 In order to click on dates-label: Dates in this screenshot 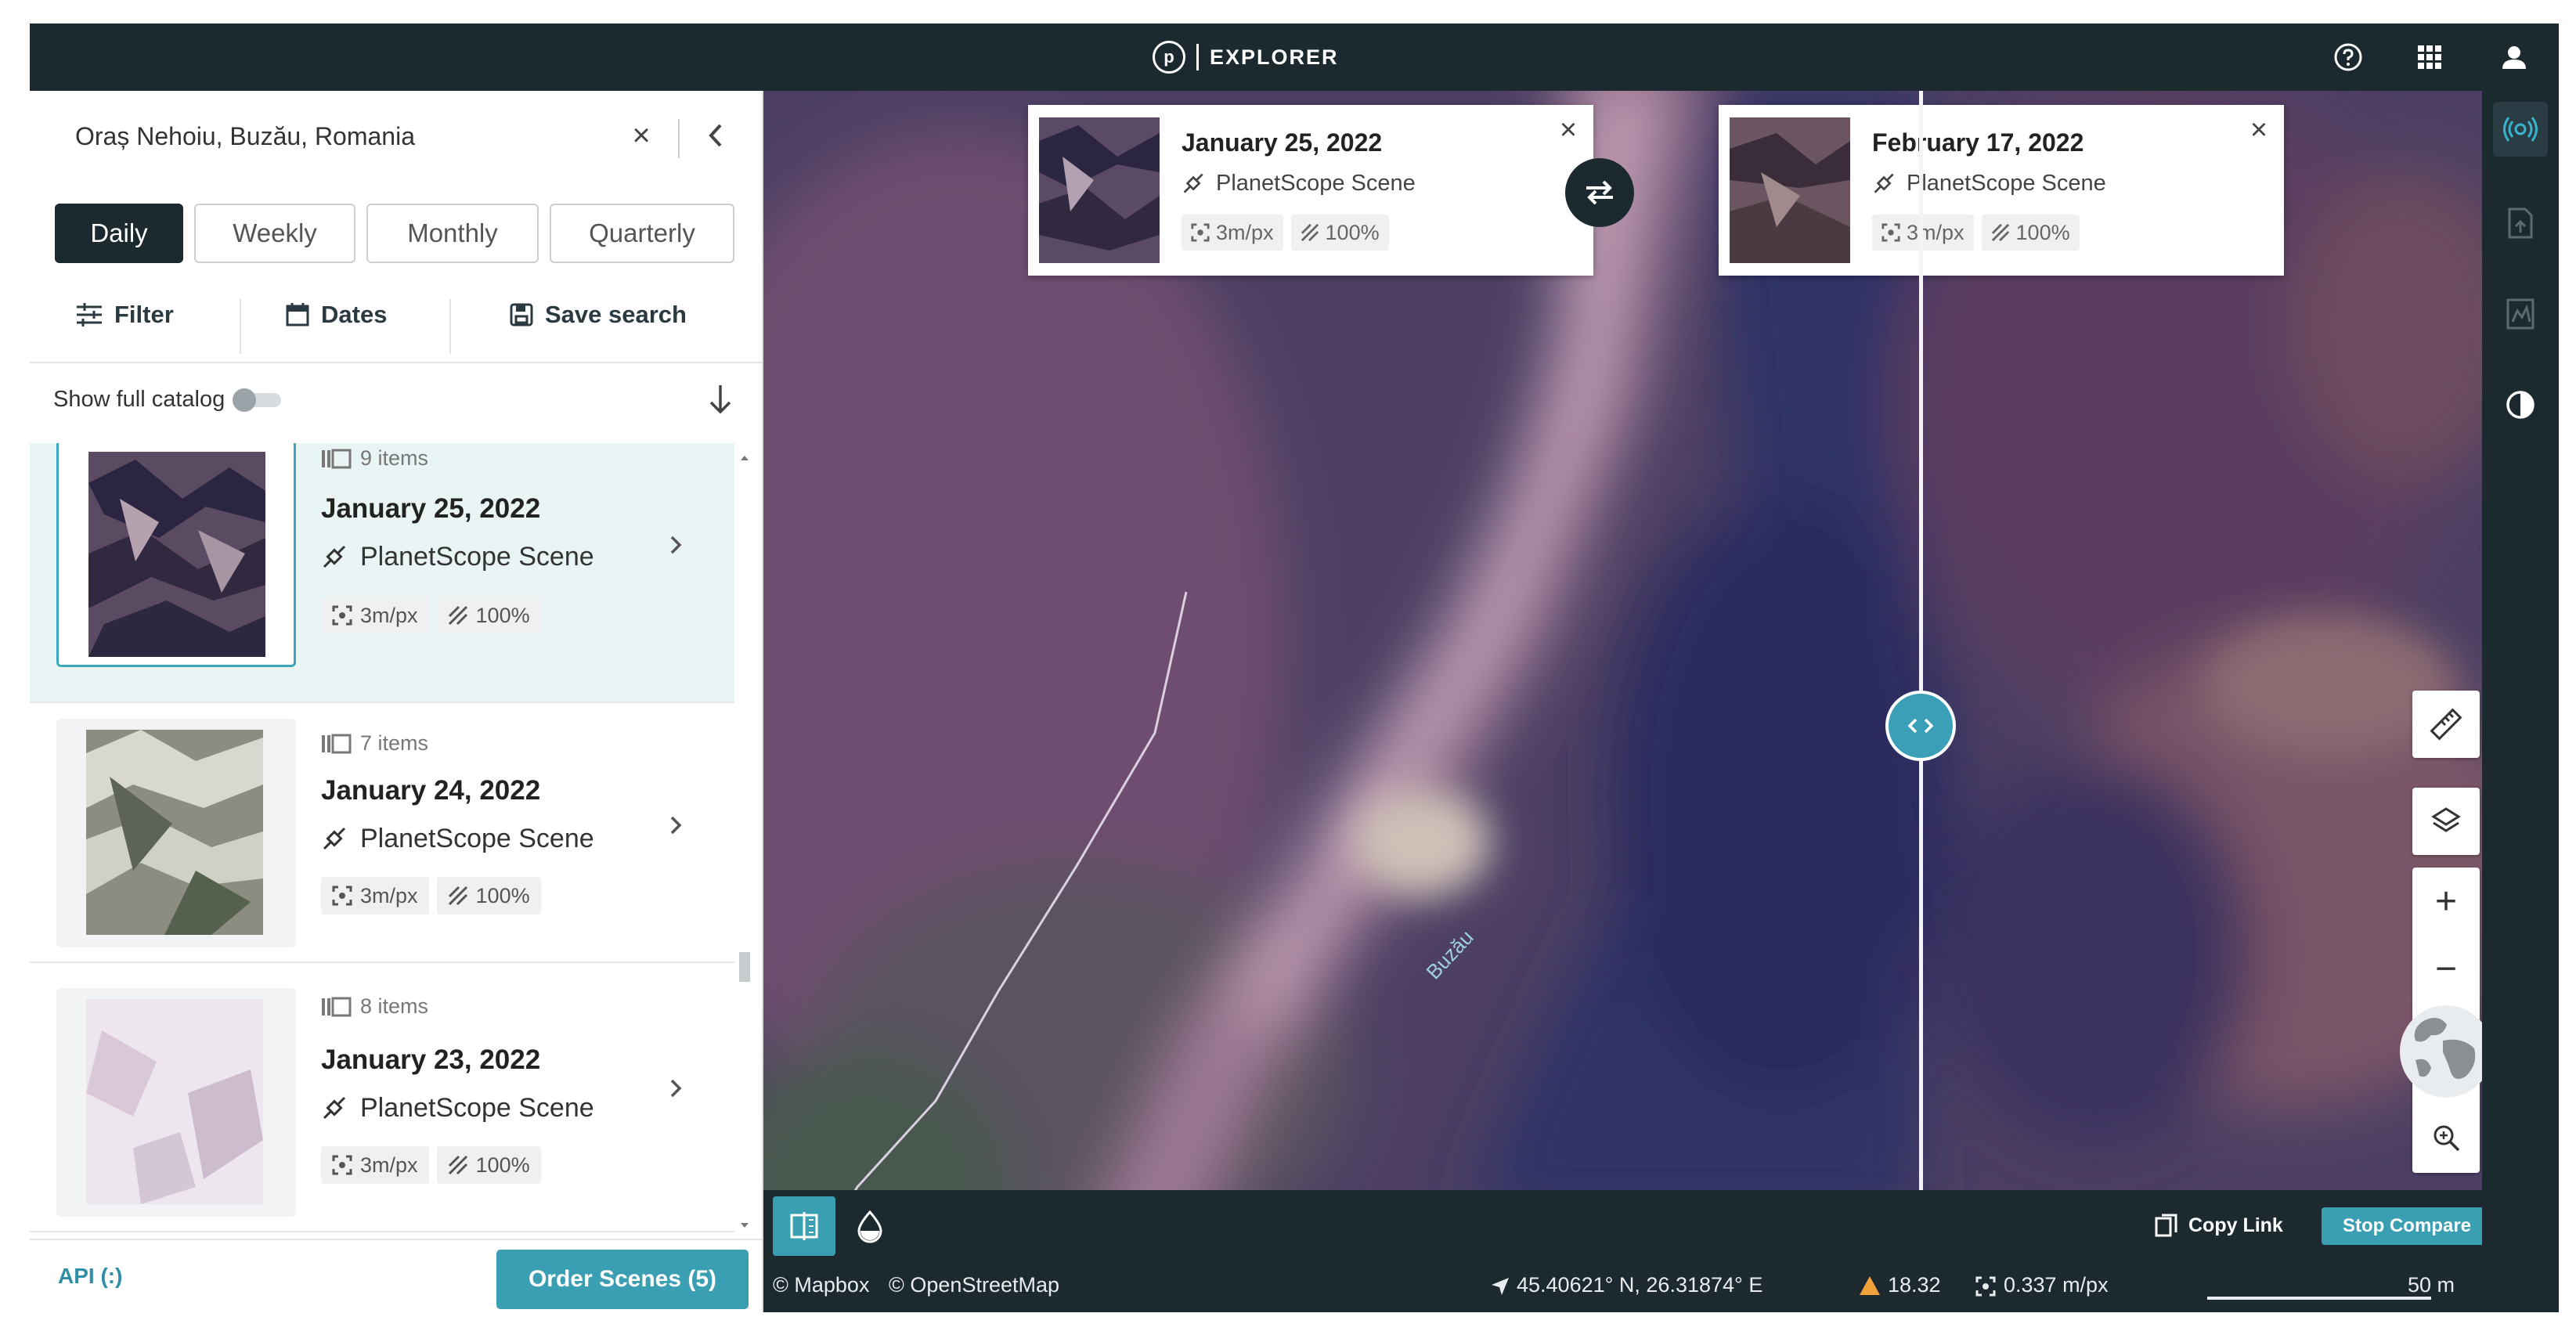, I will do `click(354, 314)`.